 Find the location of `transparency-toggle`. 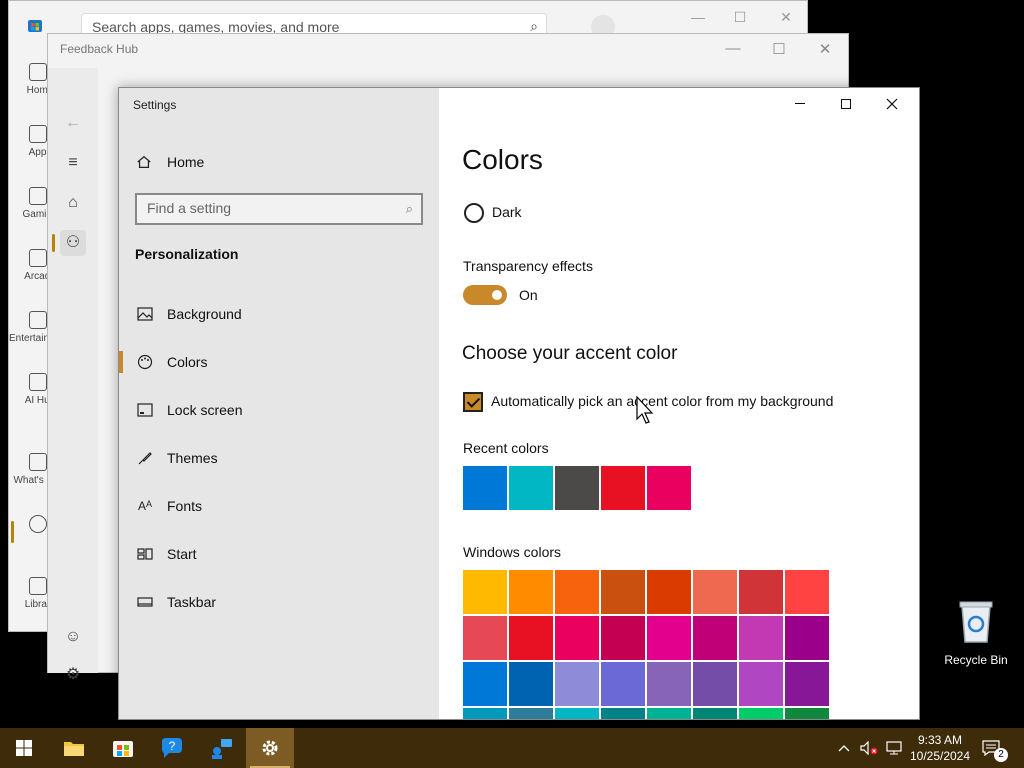

transparency-toggle is located at coordinates (485, 295).